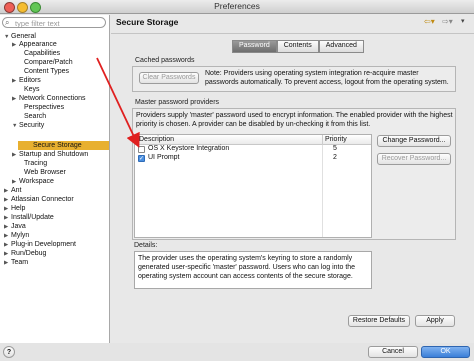 This screenshot has height=361, width=474. I want to click on provider-priority-ui-prompt: 2, so click(335, 157).